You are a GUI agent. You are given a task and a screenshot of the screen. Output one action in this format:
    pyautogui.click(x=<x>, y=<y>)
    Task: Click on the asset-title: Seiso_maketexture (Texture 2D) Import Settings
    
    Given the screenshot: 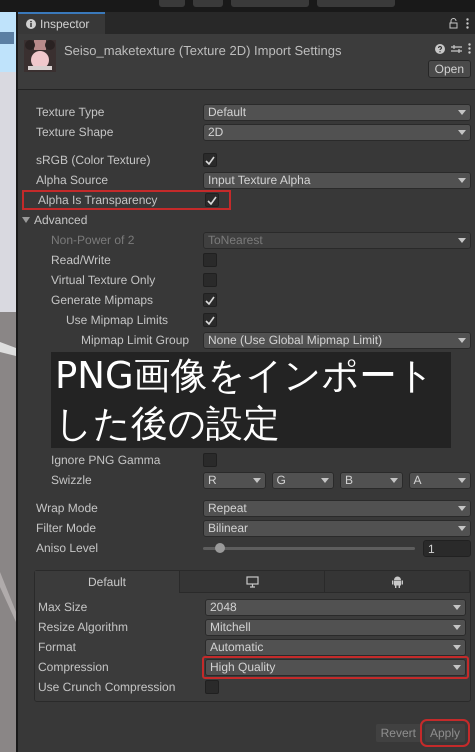 What is the action you would take?
    pyautogui.click(x=203, y=50)
    